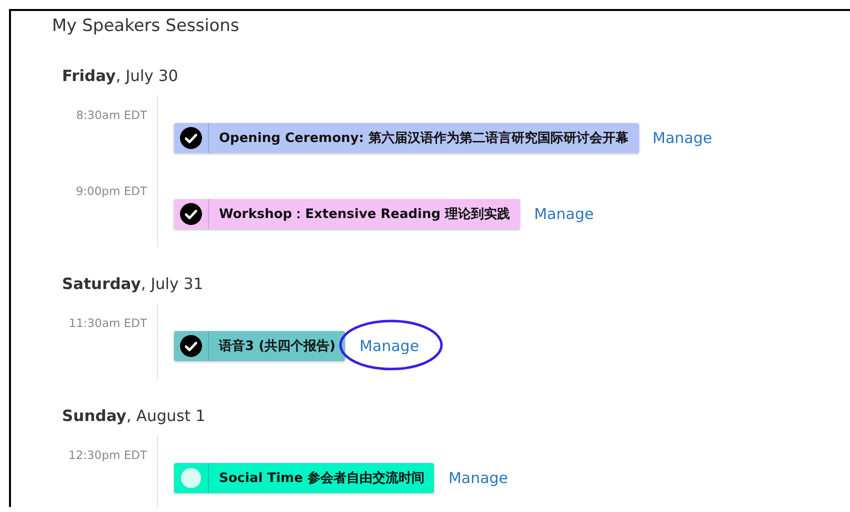 The image size is (850, 512). I want to click on session-time: 8:30am EDT, so click(111, 115).